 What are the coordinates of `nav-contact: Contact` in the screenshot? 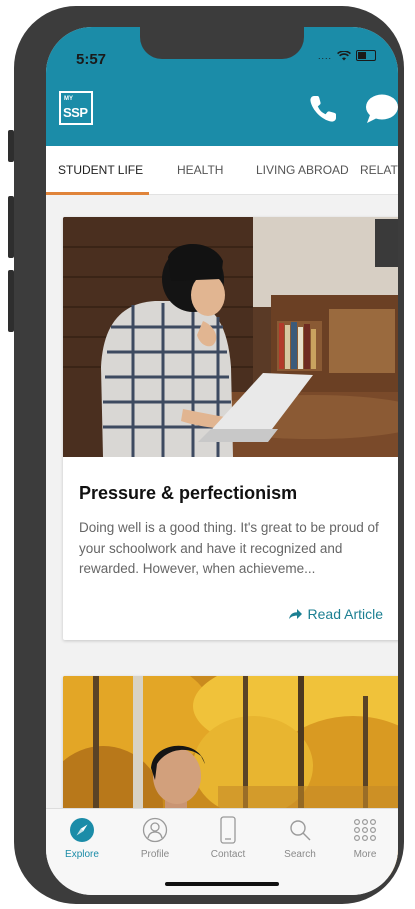 It's located at (228, 837).